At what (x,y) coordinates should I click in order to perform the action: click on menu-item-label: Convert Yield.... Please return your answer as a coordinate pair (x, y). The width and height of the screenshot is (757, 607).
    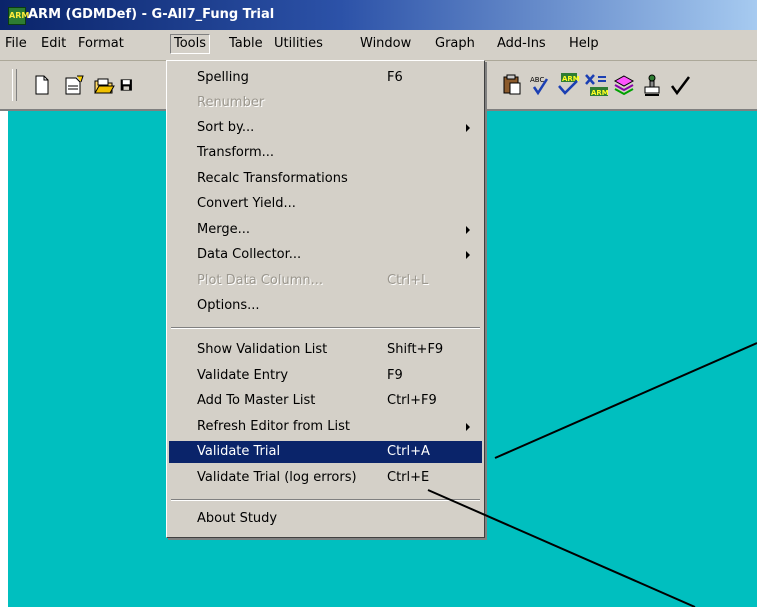
    Looking at the image, I should click on (246, 203).